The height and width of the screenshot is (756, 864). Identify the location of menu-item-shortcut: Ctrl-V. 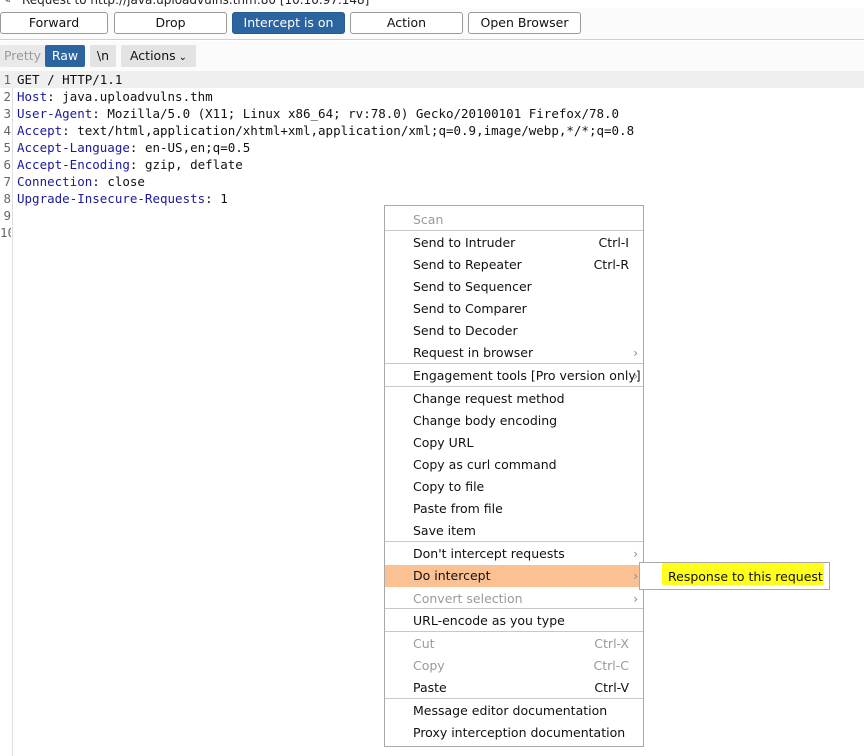
(611, 687).